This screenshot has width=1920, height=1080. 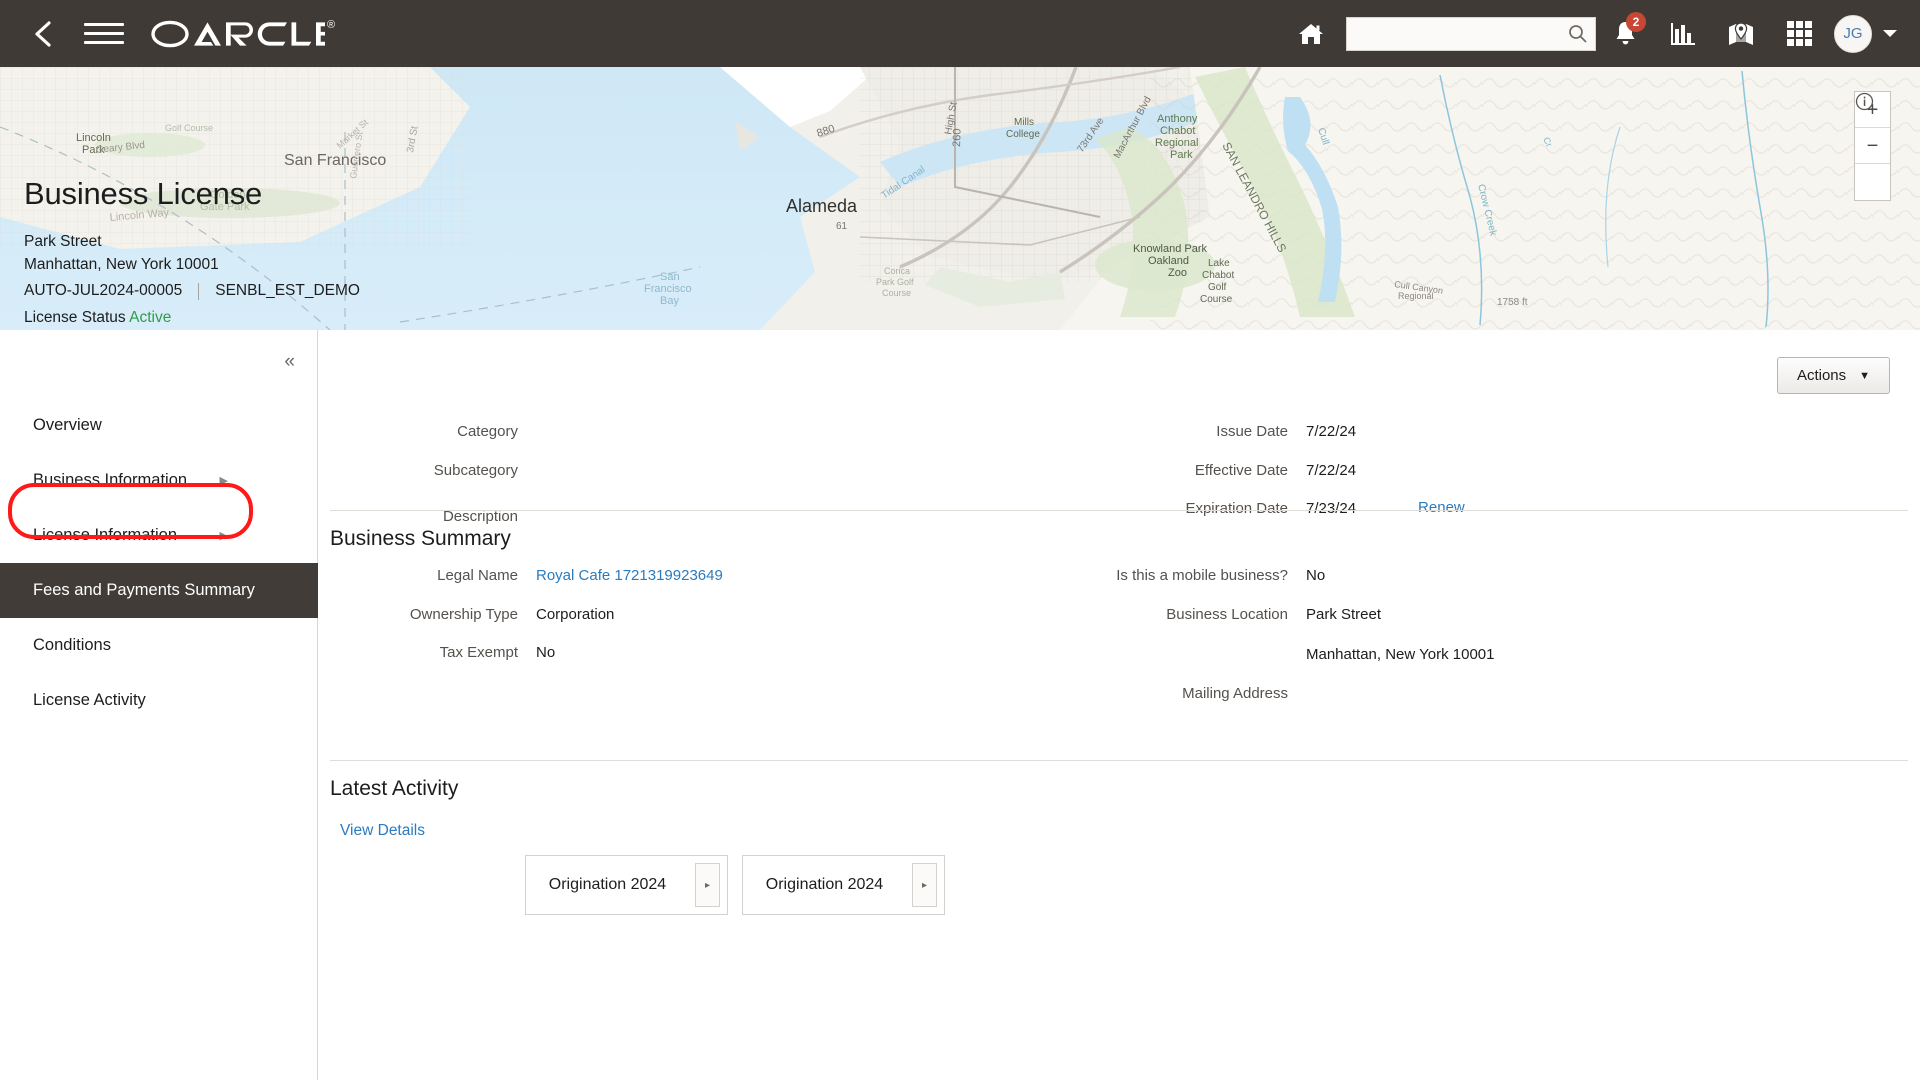 I want to click on field-row: Category, so click(x=668, y=432).